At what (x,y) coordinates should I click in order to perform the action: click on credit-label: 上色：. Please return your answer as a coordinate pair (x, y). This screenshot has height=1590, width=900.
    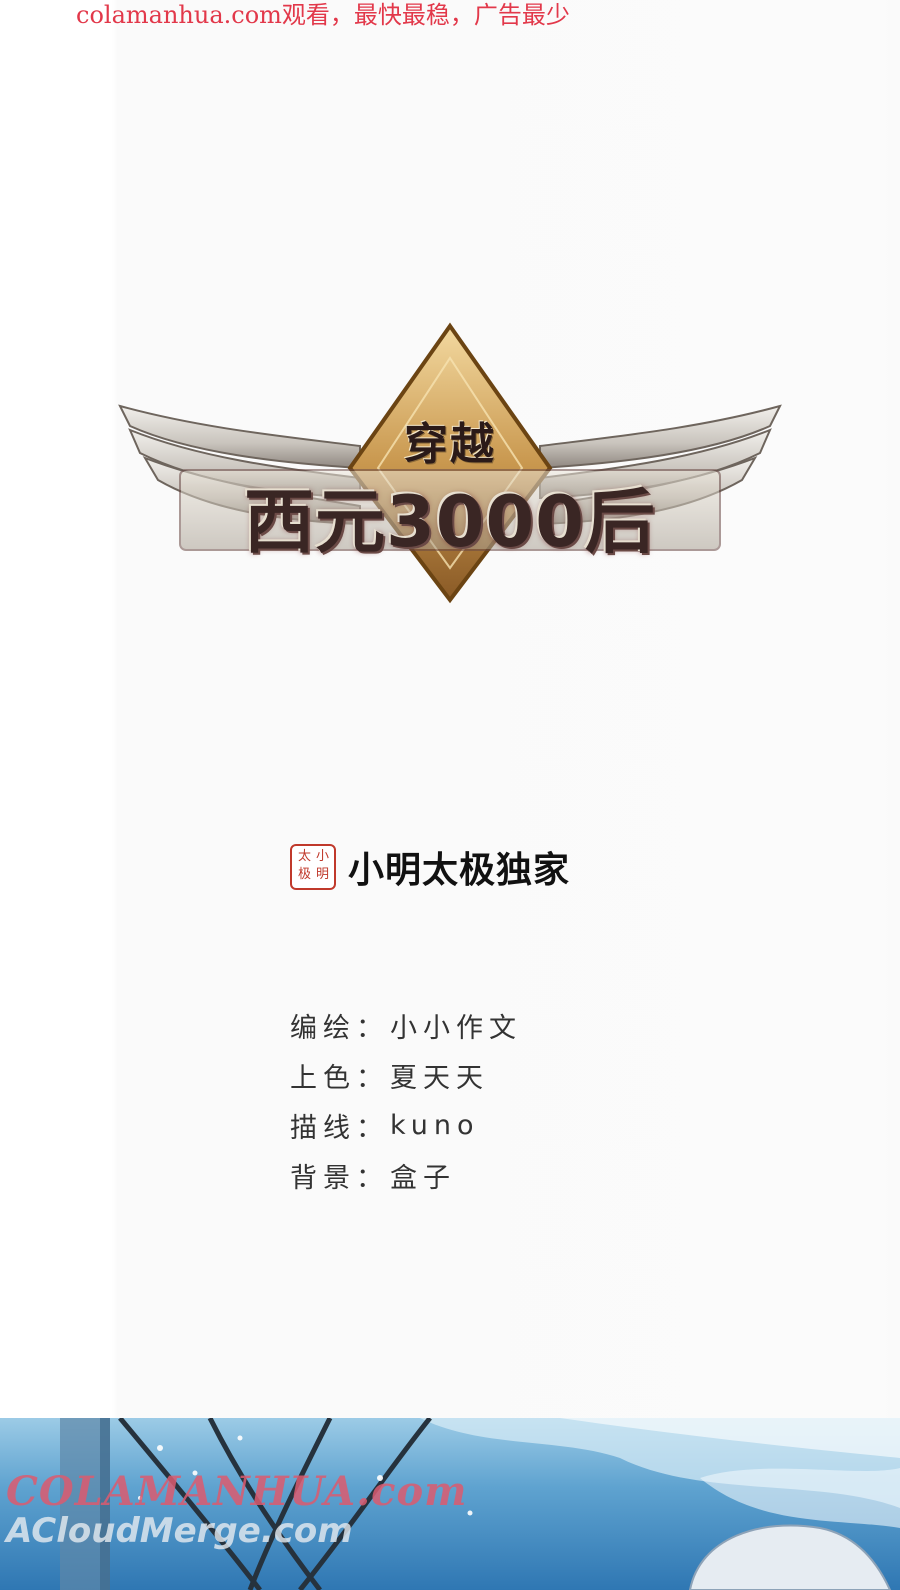
    Looking at the image, I should click on (339, 1078).